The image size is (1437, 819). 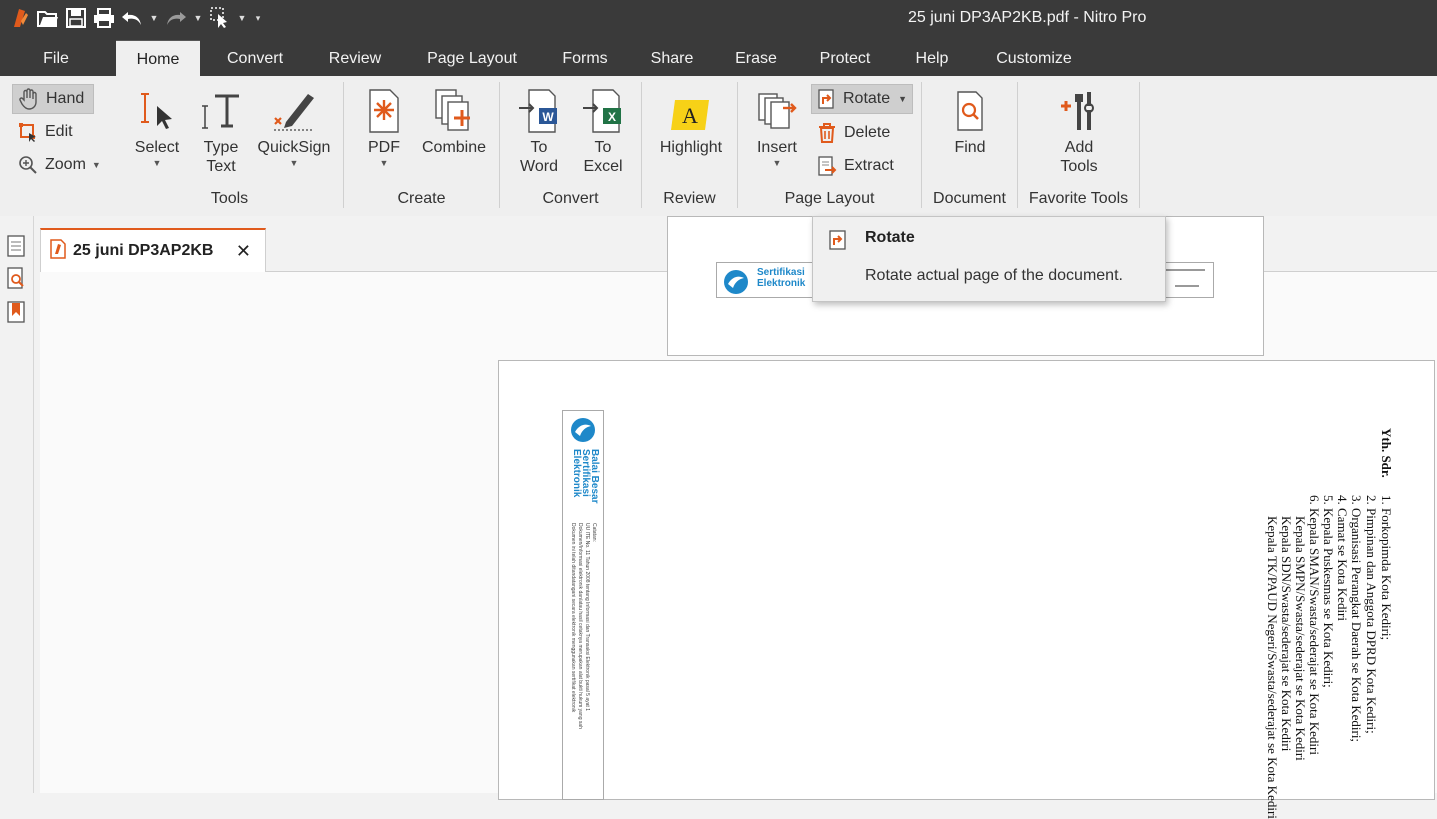 What do you see at coordinates (890, 237) in the screenshot?
I see `tooltip-title: Rotate` at bounding box center [890, 237].